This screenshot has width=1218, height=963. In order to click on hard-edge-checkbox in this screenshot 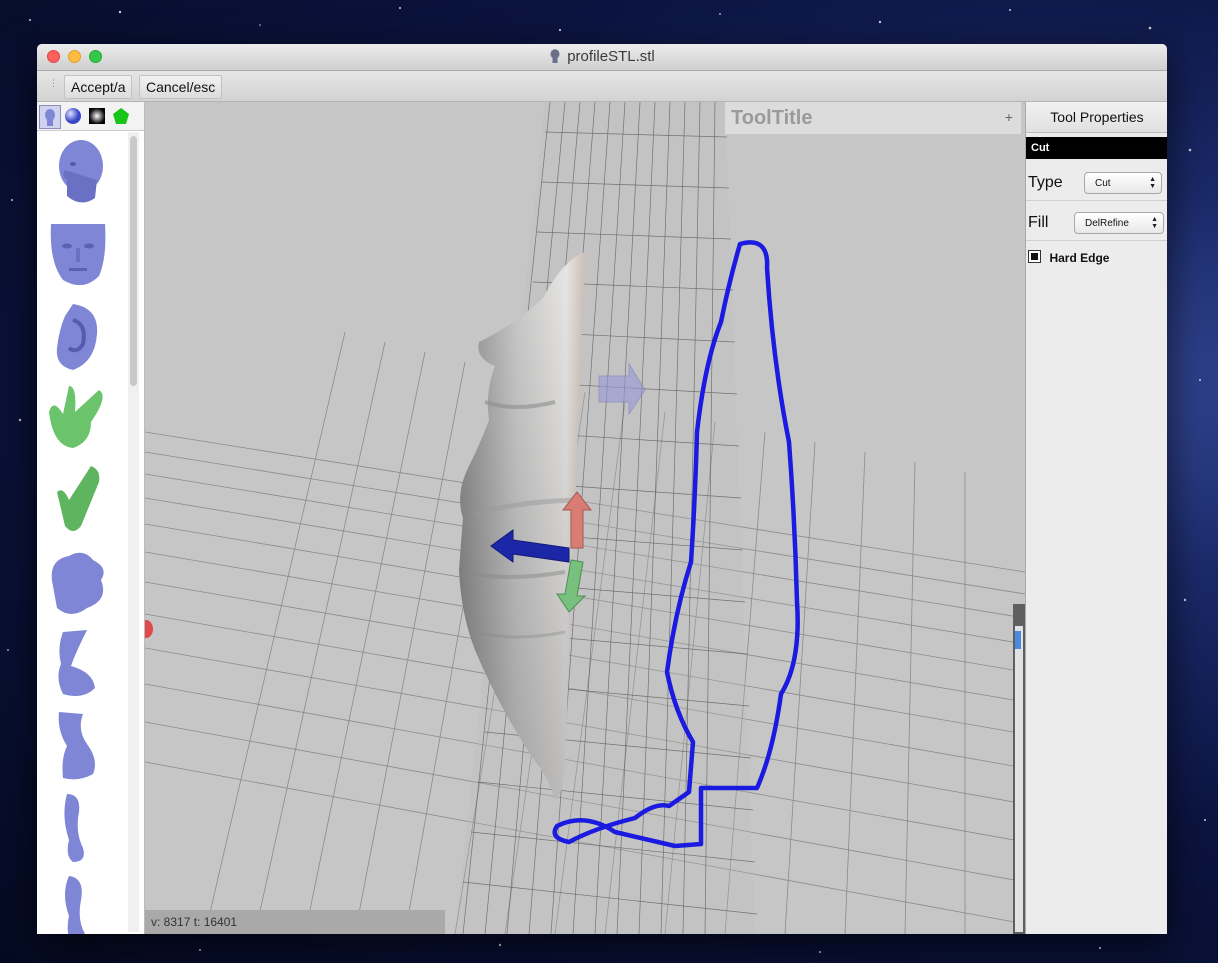, I will do `click(1034, 256)`.